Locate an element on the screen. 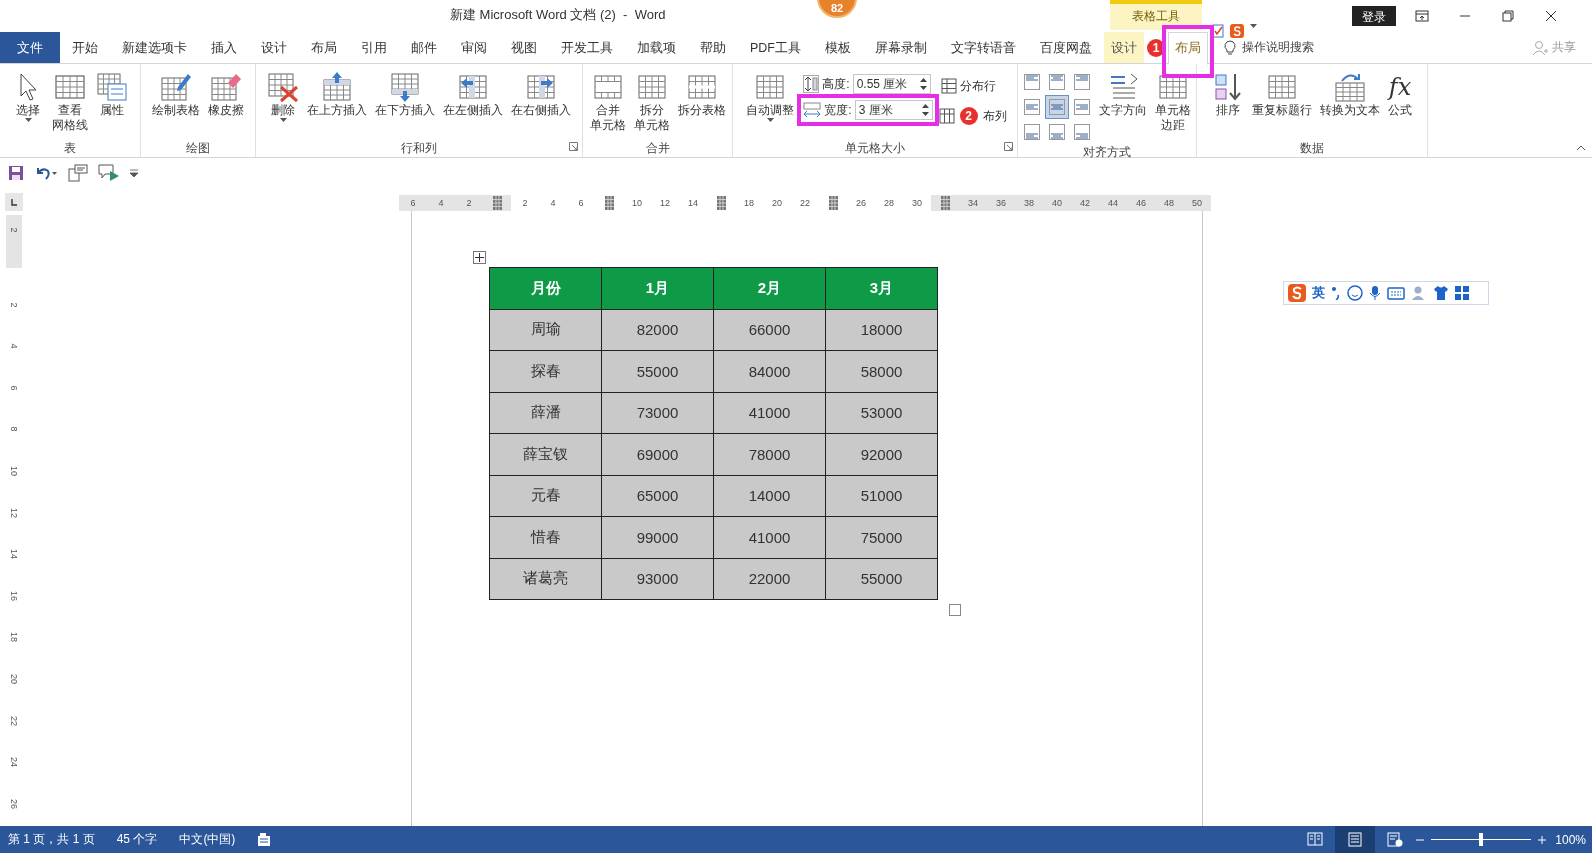  table-cell: 58000 is located at coordinates (881, 371).